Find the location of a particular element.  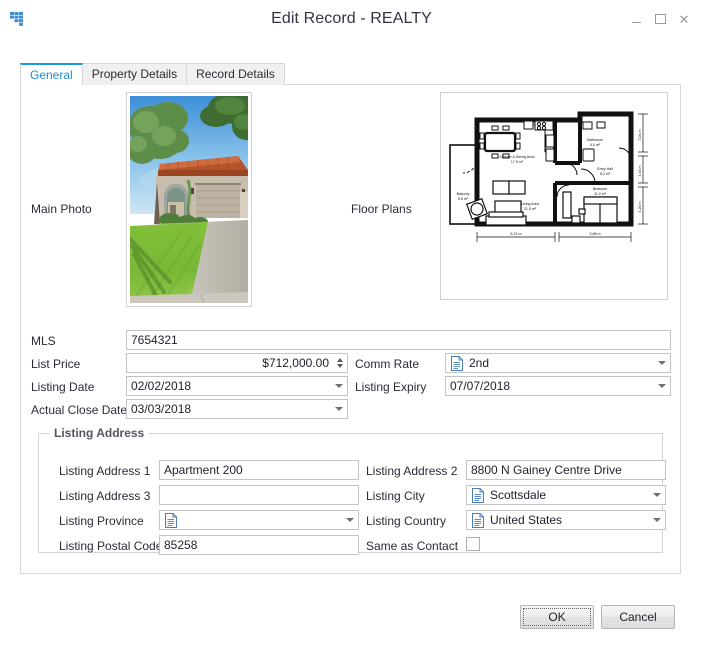

svg-text: Living Area is located at coordinates (530, 204).